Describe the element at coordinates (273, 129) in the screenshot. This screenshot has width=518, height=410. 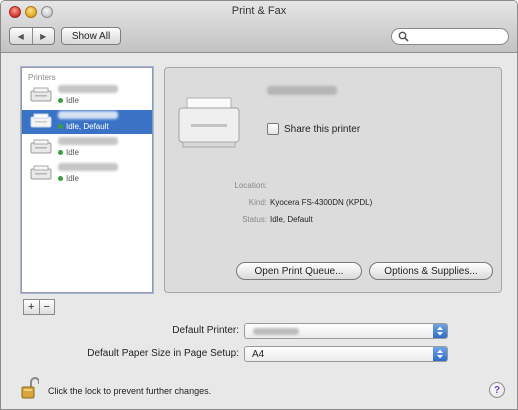
I see `share-printer-checkbox` at that location.